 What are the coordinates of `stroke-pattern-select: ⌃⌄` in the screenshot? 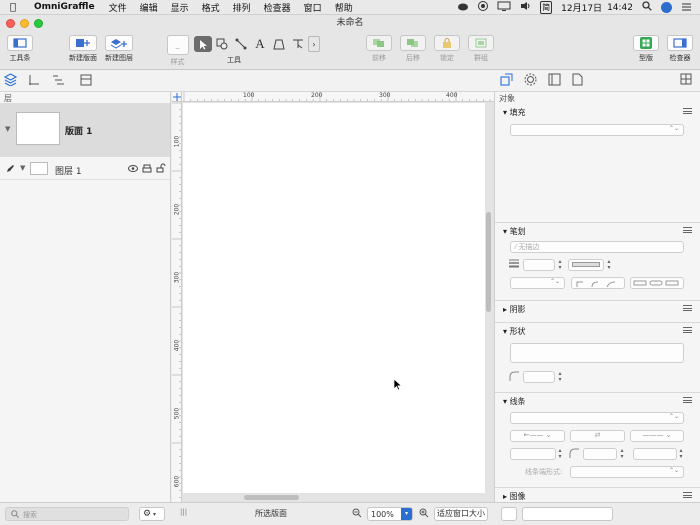 It's located at (537, 283).